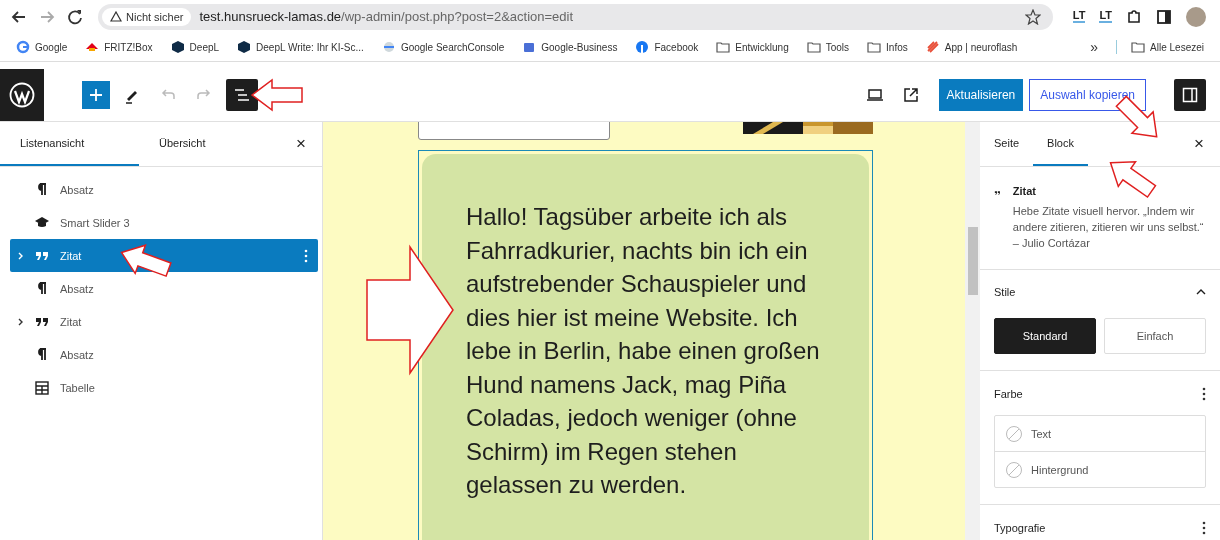 Image resolution: width=1220 pixels, height=540 pixels. I want to click on block-description: Hebe Zitate visuell hervor. „Indem wir andere zitieren, zitieren wir uns selbst.“ – Julio Cortázar, so click(1108, 227).